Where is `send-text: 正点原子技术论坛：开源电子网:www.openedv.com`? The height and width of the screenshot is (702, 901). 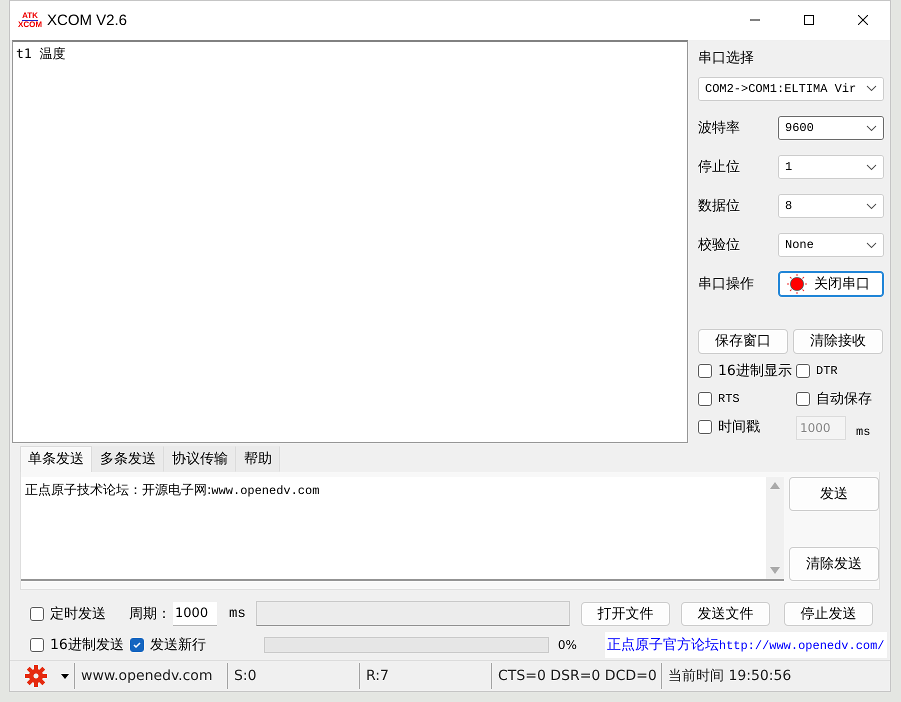 send-text: 正点原子技术论坛：开源电子网:www.openedv.com is located at coordinates (172, 490).